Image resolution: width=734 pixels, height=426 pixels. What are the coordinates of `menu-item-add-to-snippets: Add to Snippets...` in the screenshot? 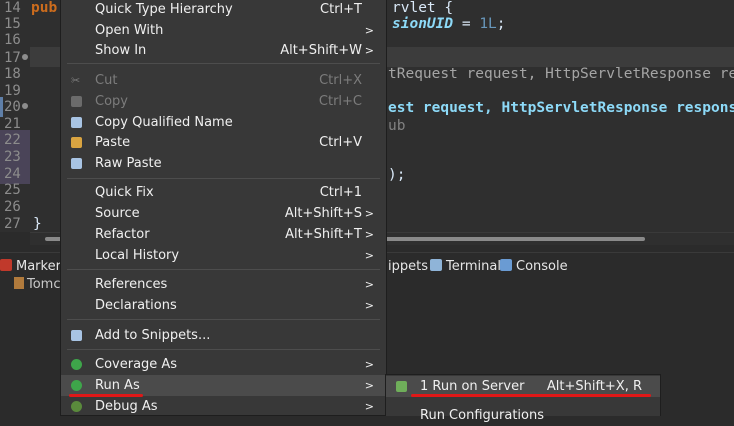 It's located at (223, 335).